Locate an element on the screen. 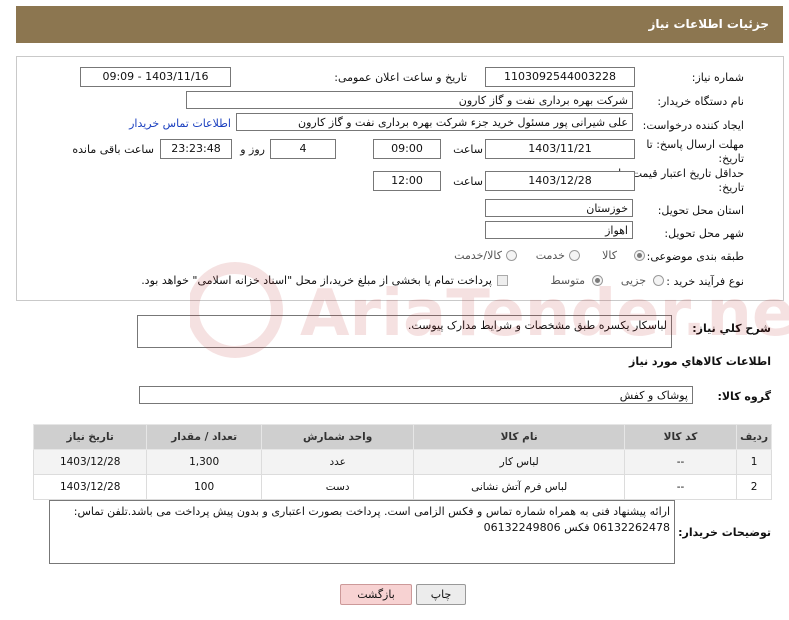 The image size is (789, 620). city-field: اهواز is located at coordinates (559, 230).